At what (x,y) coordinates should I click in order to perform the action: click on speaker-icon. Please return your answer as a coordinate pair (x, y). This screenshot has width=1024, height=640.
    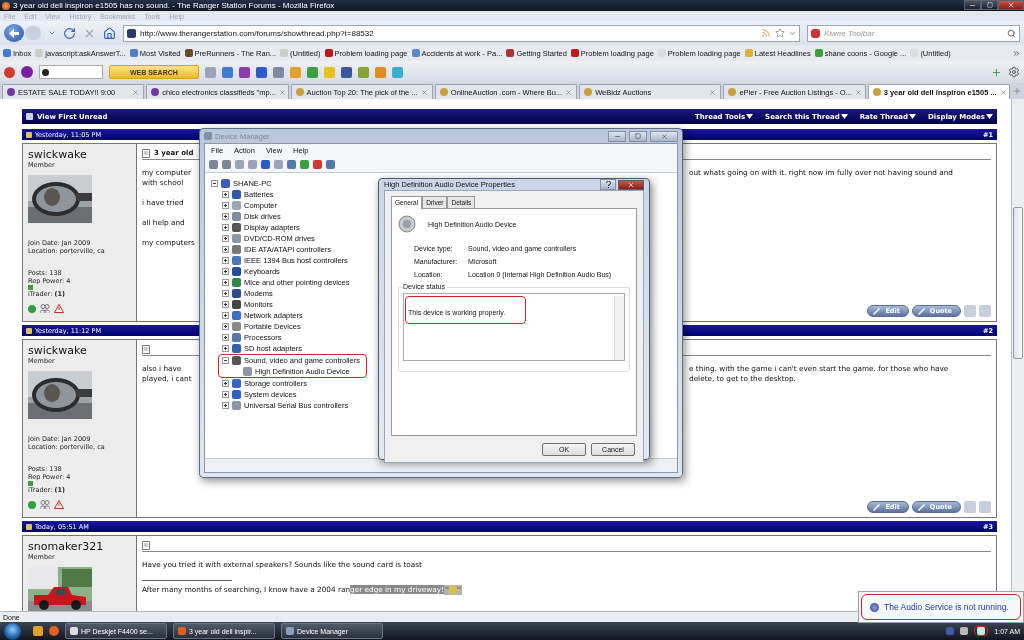
    Looking at the image, I should click on (407, 224).